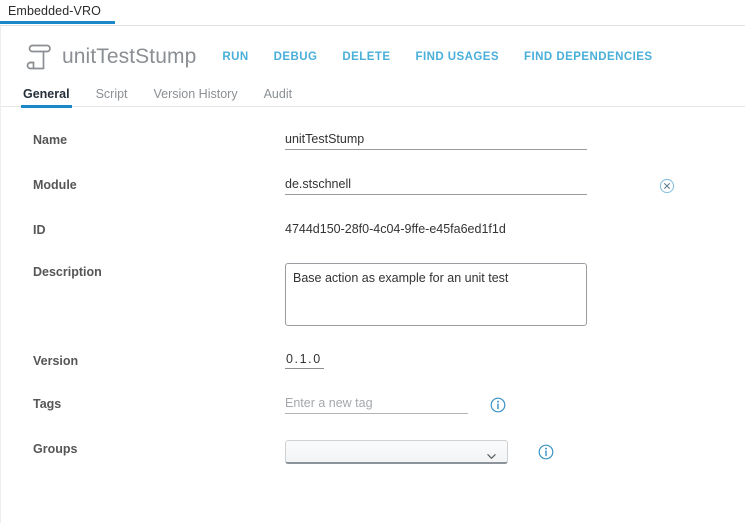 This screenshot has height=523, width=745. I want to click on tab-audit-label: Audit, so click(278, 94).